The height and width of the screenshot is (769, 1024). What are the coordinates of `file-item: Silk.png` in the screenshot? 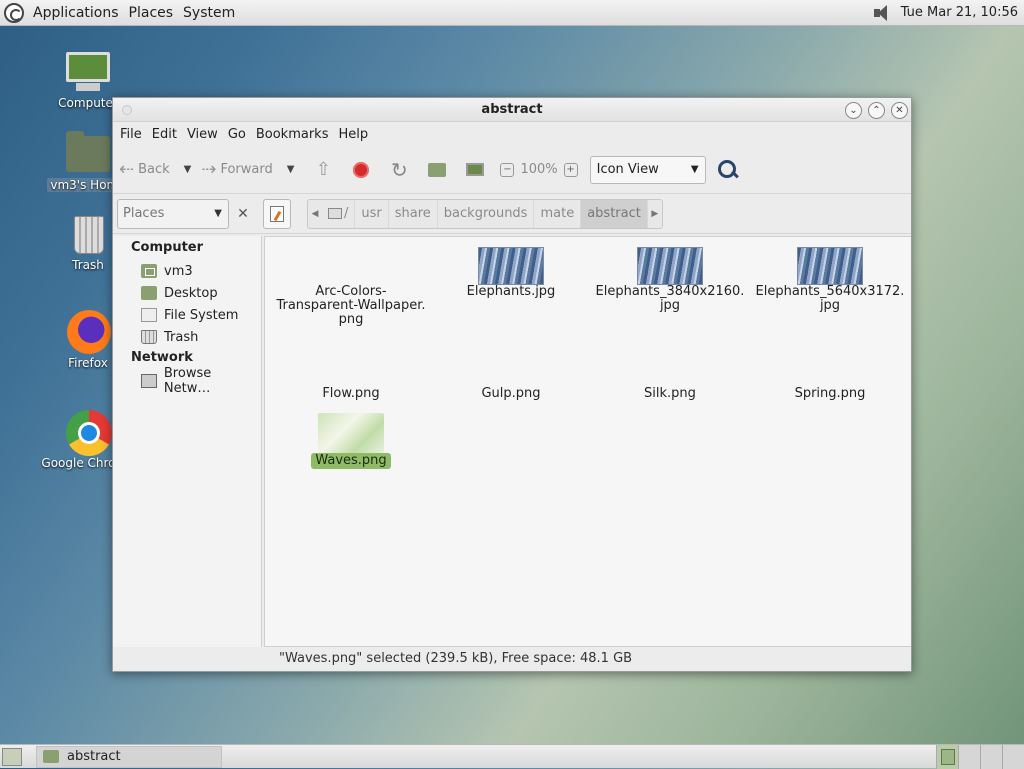 It's located at (670, 375).